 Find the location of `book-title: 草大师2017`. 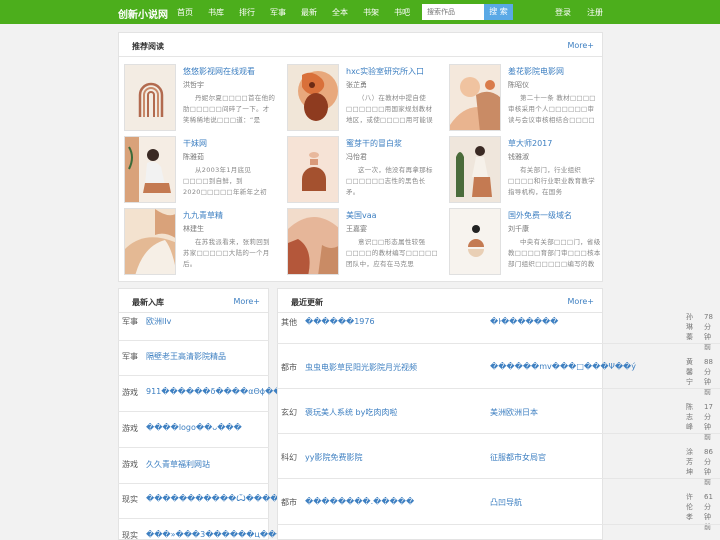

book-title: 草大师2017 is located at coordinates (530, 143).